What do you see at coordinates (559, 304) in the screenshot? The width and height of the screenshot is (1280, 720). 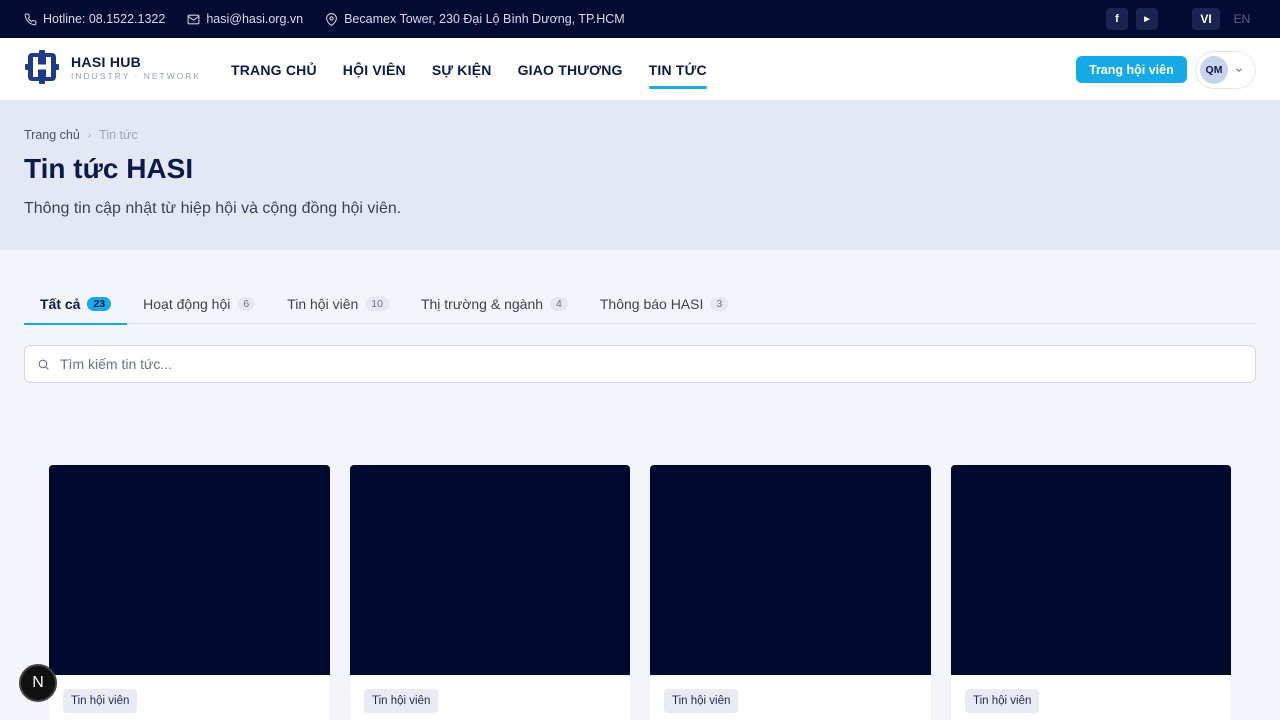 I see `tab-count-badge: 4` at bounding box center [559, 304].